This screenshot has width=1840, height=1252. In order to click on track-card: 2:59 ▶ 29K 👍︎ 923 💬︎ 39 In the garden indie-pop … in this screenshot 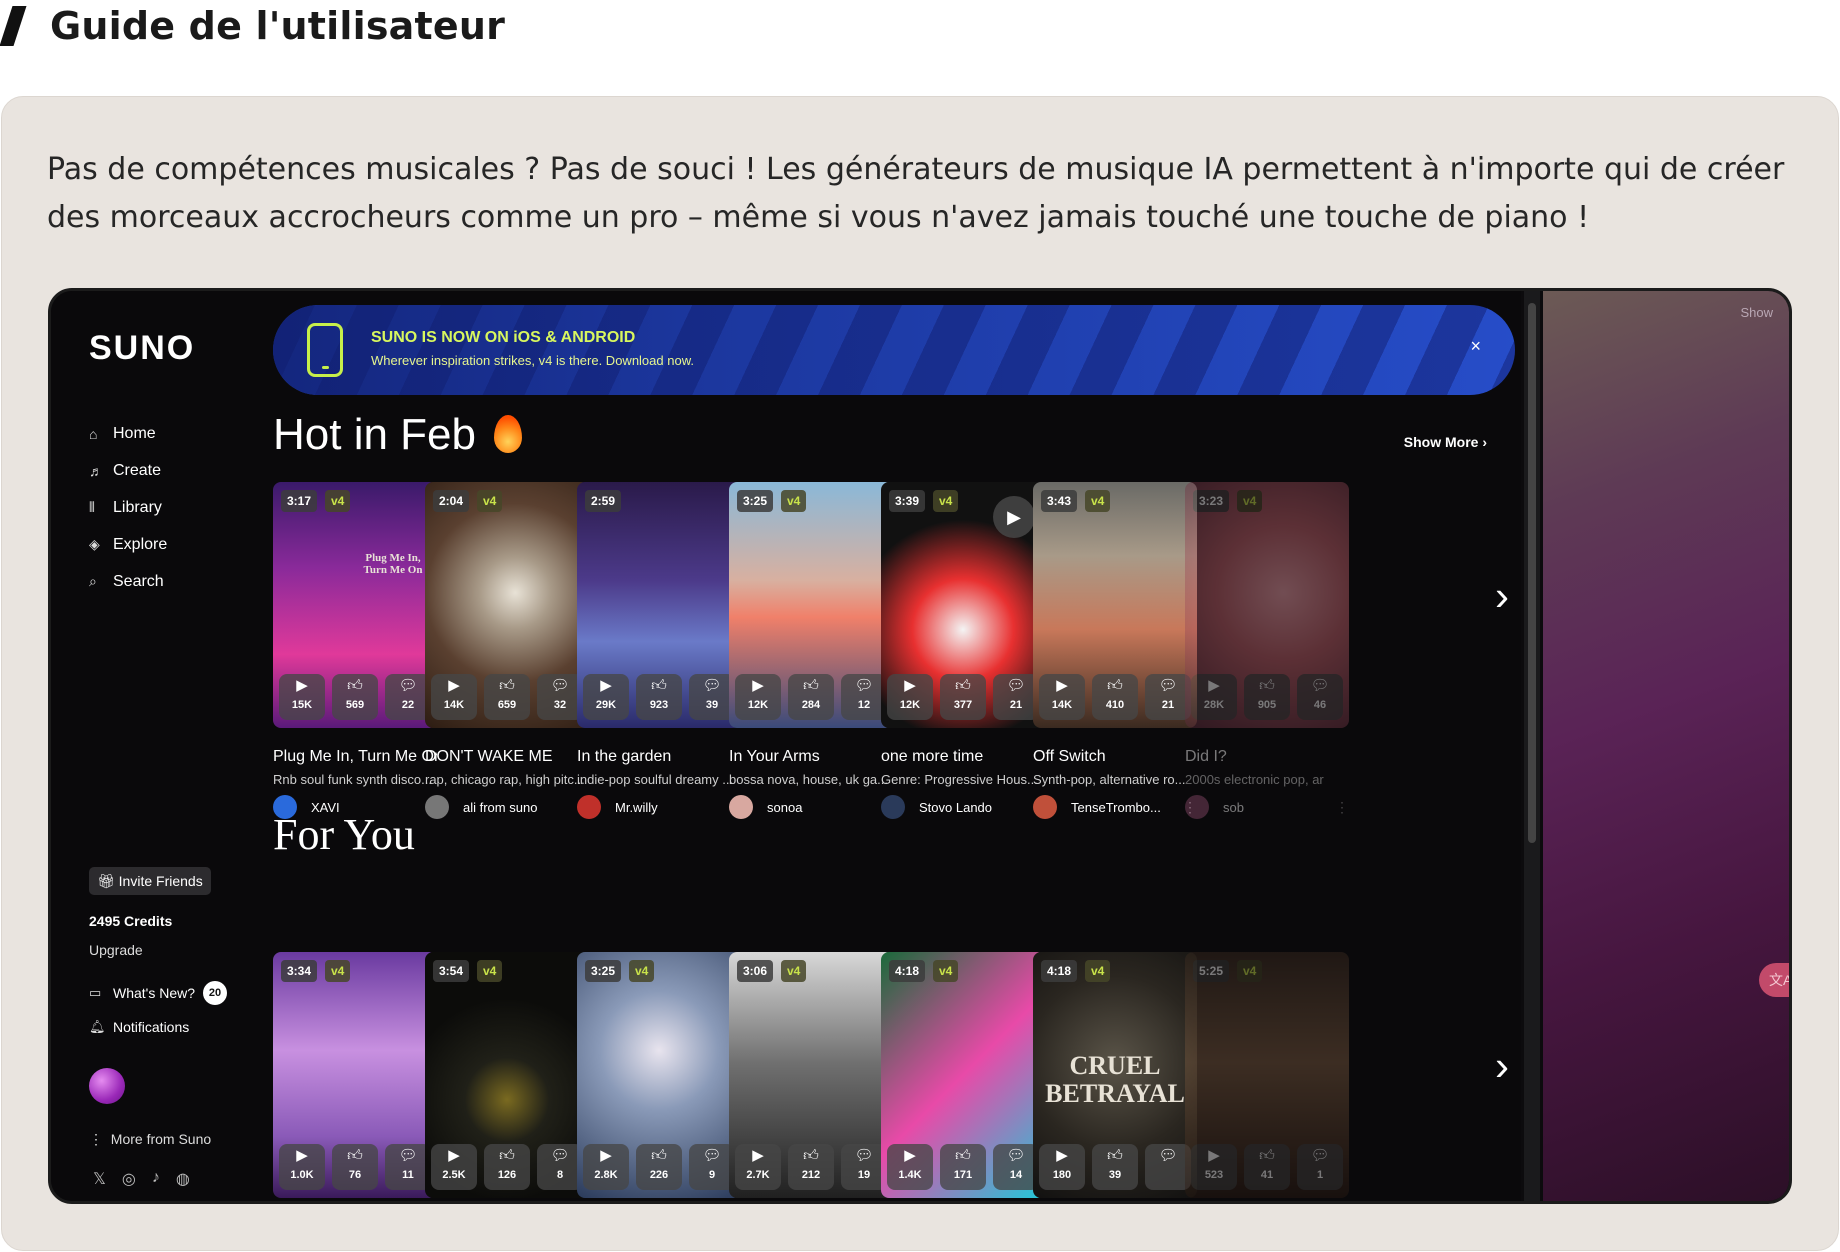, I will do `click(659, 650)`.